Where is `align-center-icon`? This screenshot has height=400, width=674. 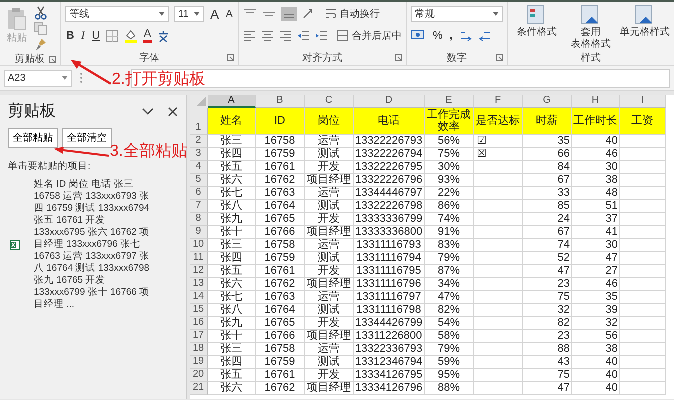
align-center-icon is located at coordinates (267, 36).